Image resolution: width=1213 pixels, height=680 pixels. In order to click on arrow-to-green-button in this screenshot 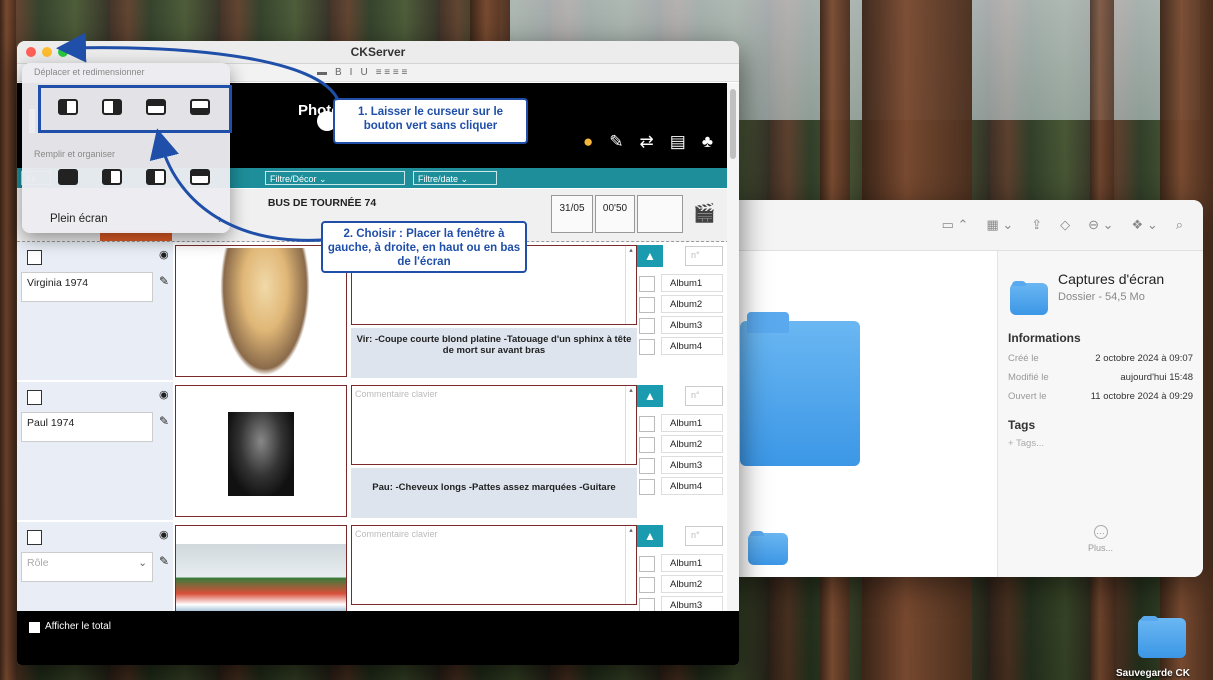, I will do `click(198, 66)`.